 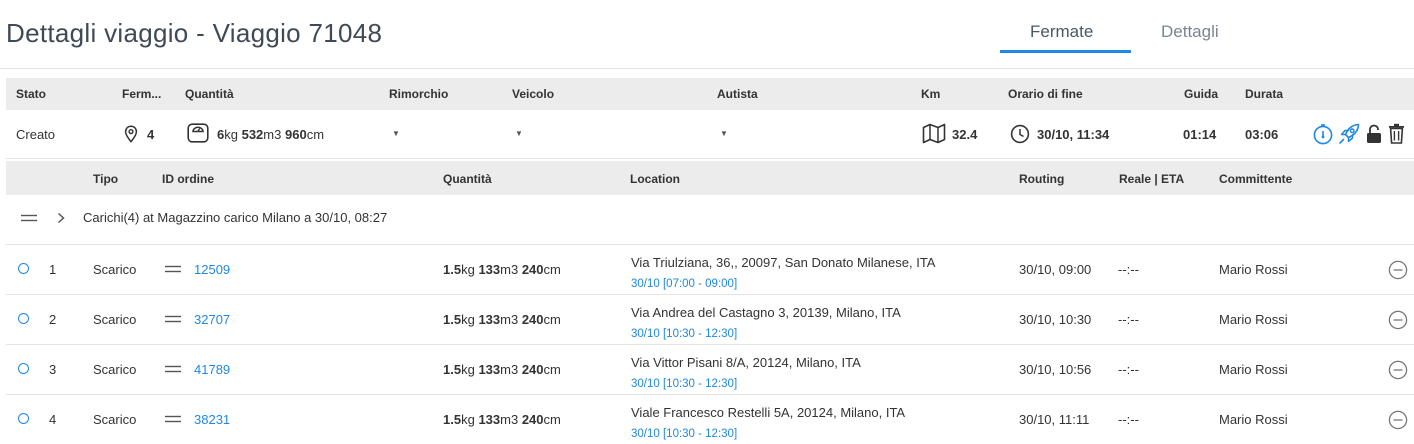 I want to click on tab-dettagli: Dettagli, so click(x=1190, y=32).